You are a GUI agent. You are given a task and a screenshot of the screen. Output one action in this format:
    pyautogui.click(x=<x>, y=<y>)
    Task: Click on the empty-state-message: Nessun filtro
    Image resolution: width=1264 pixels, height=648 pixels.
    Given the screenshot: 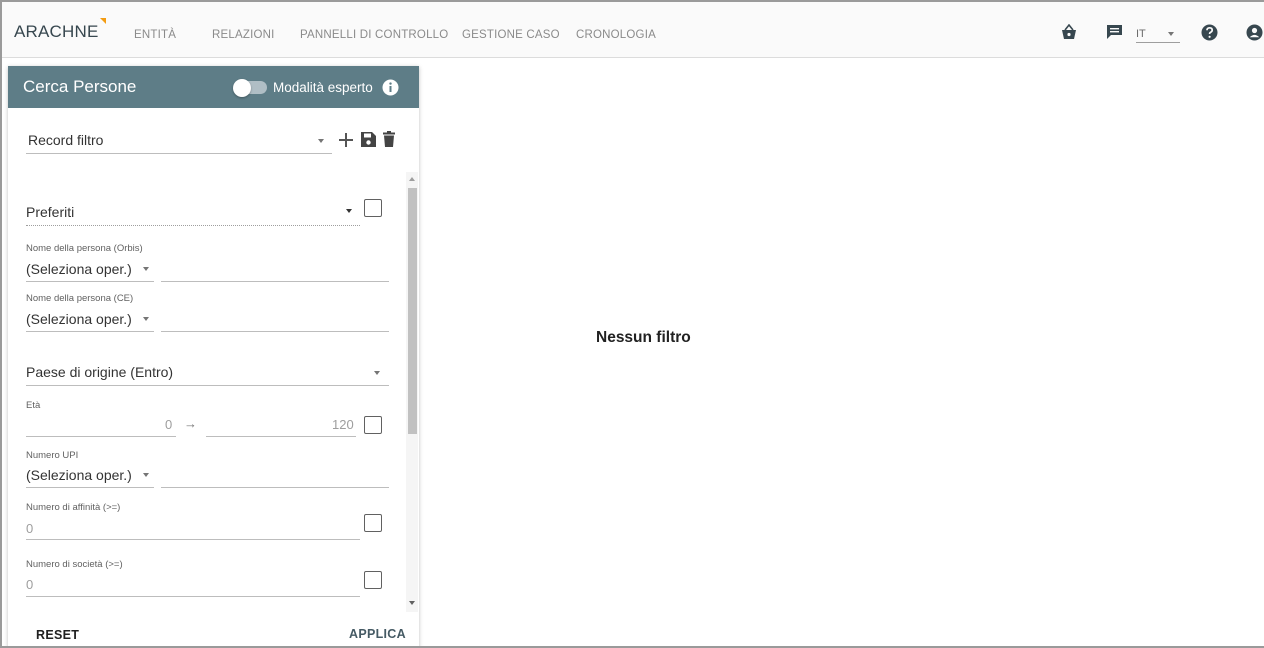 What is the action you would take?
    pyautogui.click(x=643, y=337)
    